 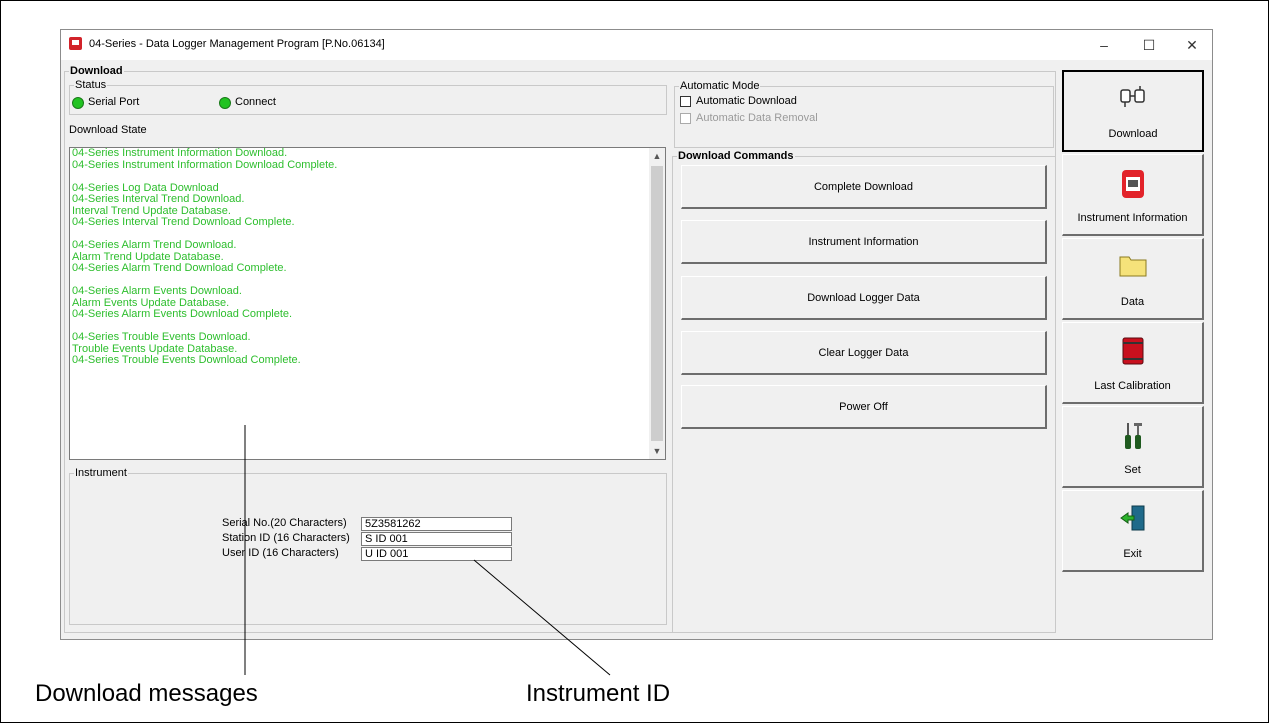 I want to click on instrument-id-leader-line, so click(x=542, y=617).